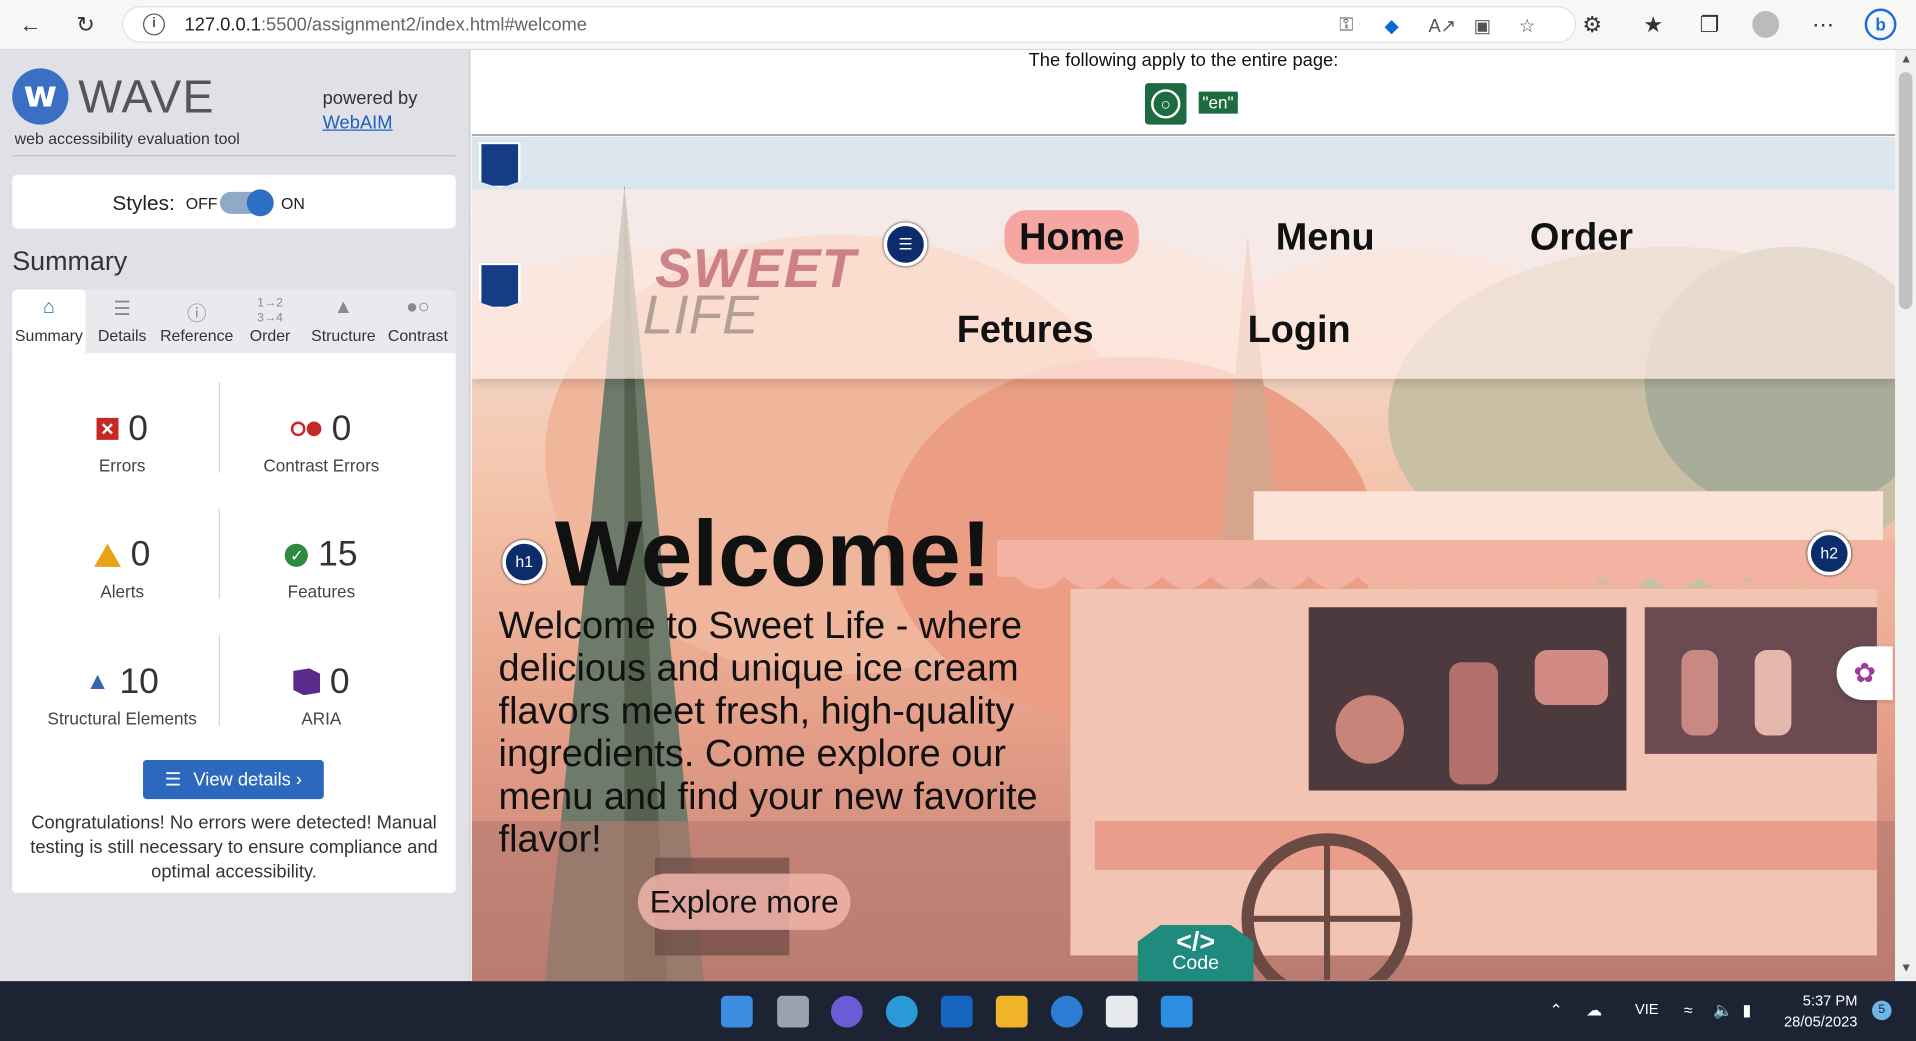  What do you see at coordinates (260, 203) in the screenshot?
I see `toggle-knob` at bounding box center [260, 203].